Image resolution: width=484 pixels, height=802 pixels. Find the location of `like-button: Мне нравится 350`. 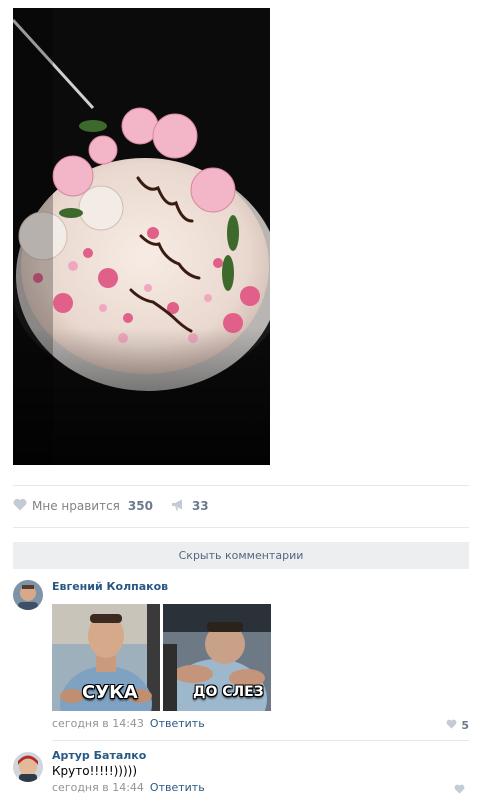

like-button: Мне нравится 350 is located at coordinates (83, 506).